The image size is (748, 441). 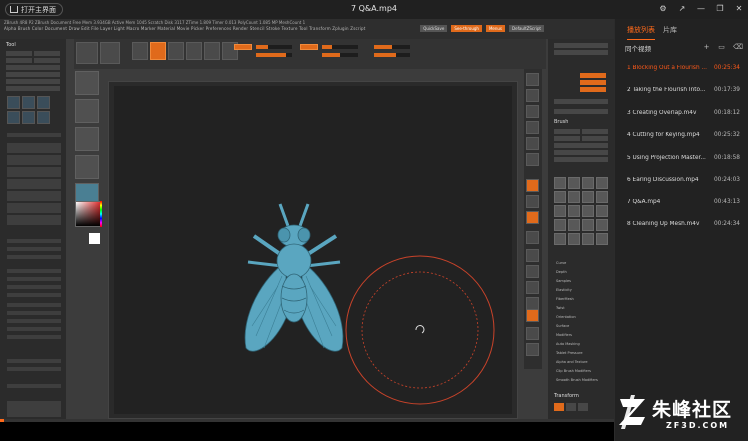 What do you see at coordinates (681, 48) in the screenshot?
I see `playlist-header: 同个视频 + ▭ ⌫` at bounding box center [681, 48].